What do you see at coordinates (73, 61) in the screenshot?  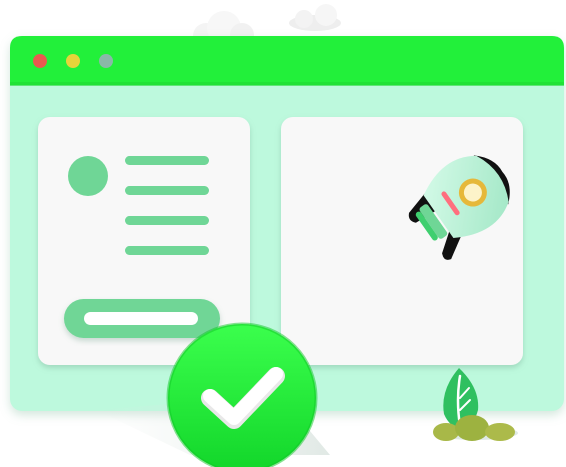 I see `minimize-dot` at bounding box center [73, 61].